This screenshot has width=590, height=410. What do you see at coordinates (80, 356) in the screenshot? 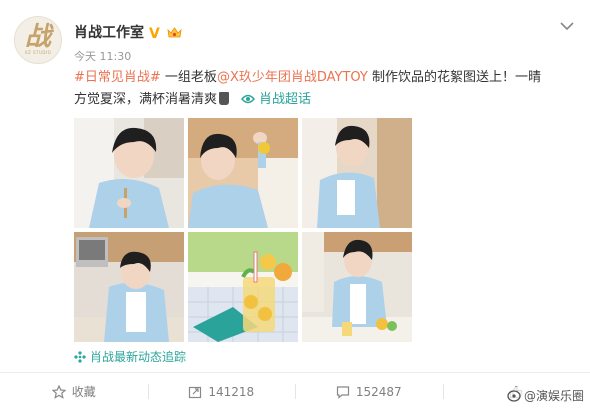
I see `sparkle-icon` at bounding box center [80, 356].